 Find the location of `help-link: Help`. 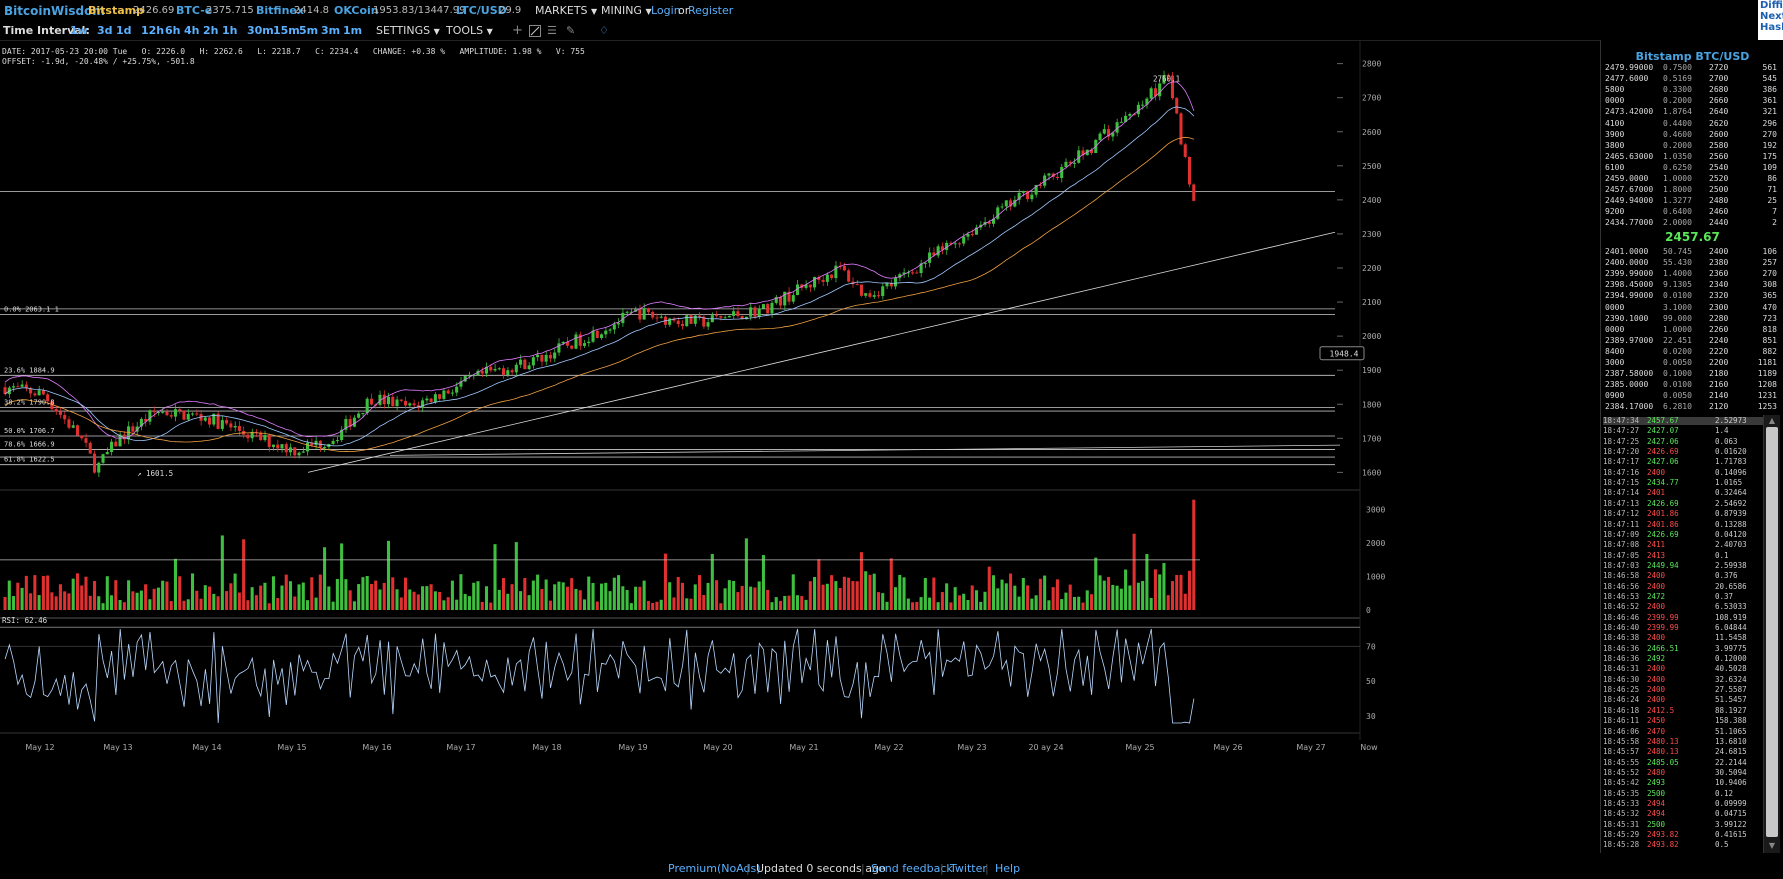

help-link: Help is located at coordinates (1007, 868).